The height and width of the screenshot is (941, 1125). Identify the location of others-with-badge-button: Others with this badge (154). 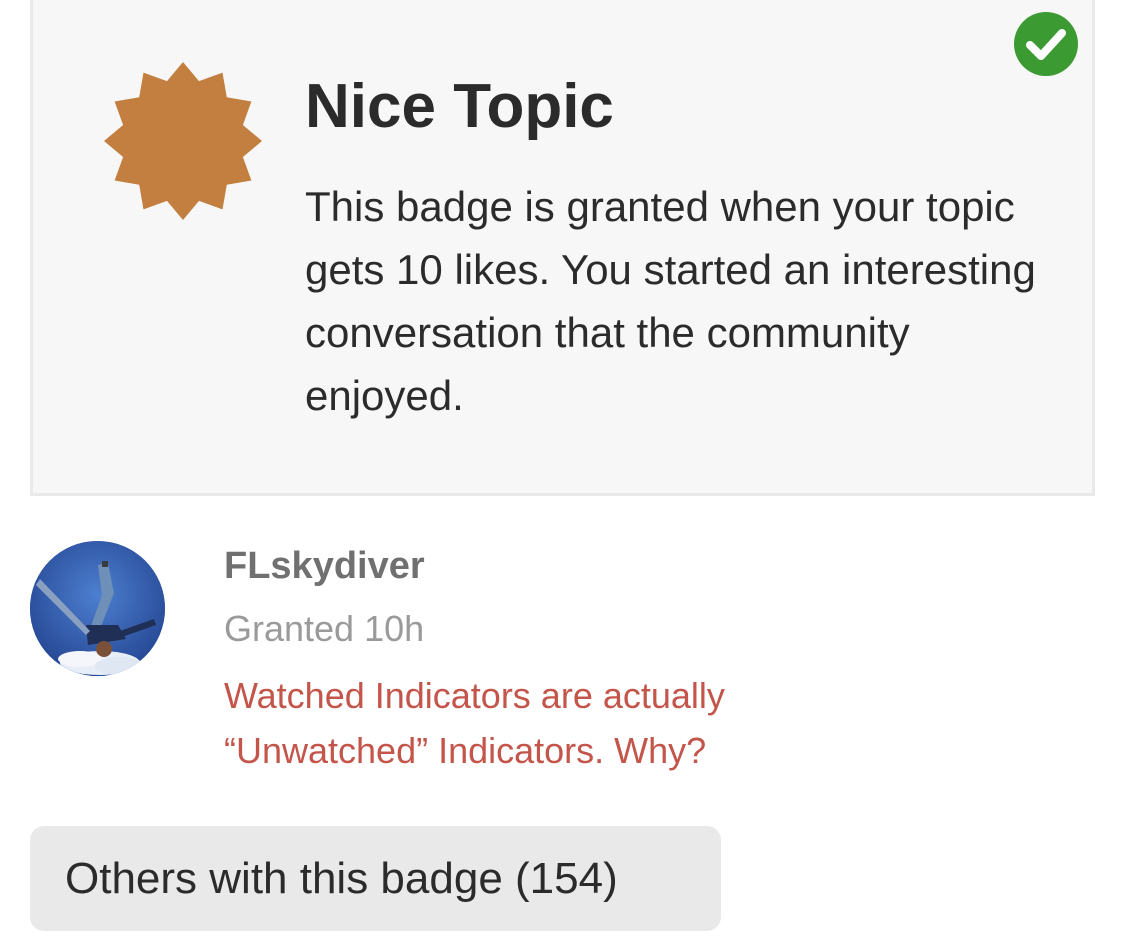
(375, 878).